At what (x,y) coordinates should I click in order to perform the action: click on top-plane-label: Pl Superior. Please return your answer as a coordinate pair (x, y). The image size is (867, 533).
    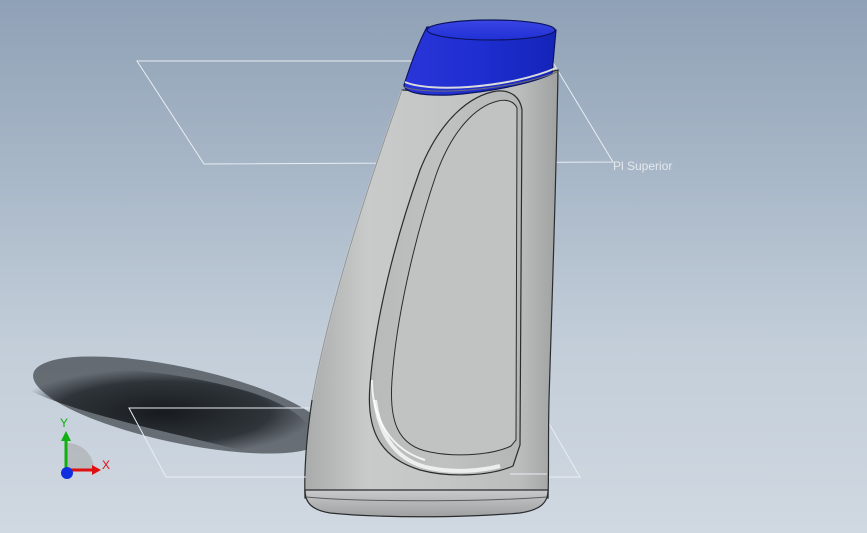
    Looking at the image, I should click on (642, 166).